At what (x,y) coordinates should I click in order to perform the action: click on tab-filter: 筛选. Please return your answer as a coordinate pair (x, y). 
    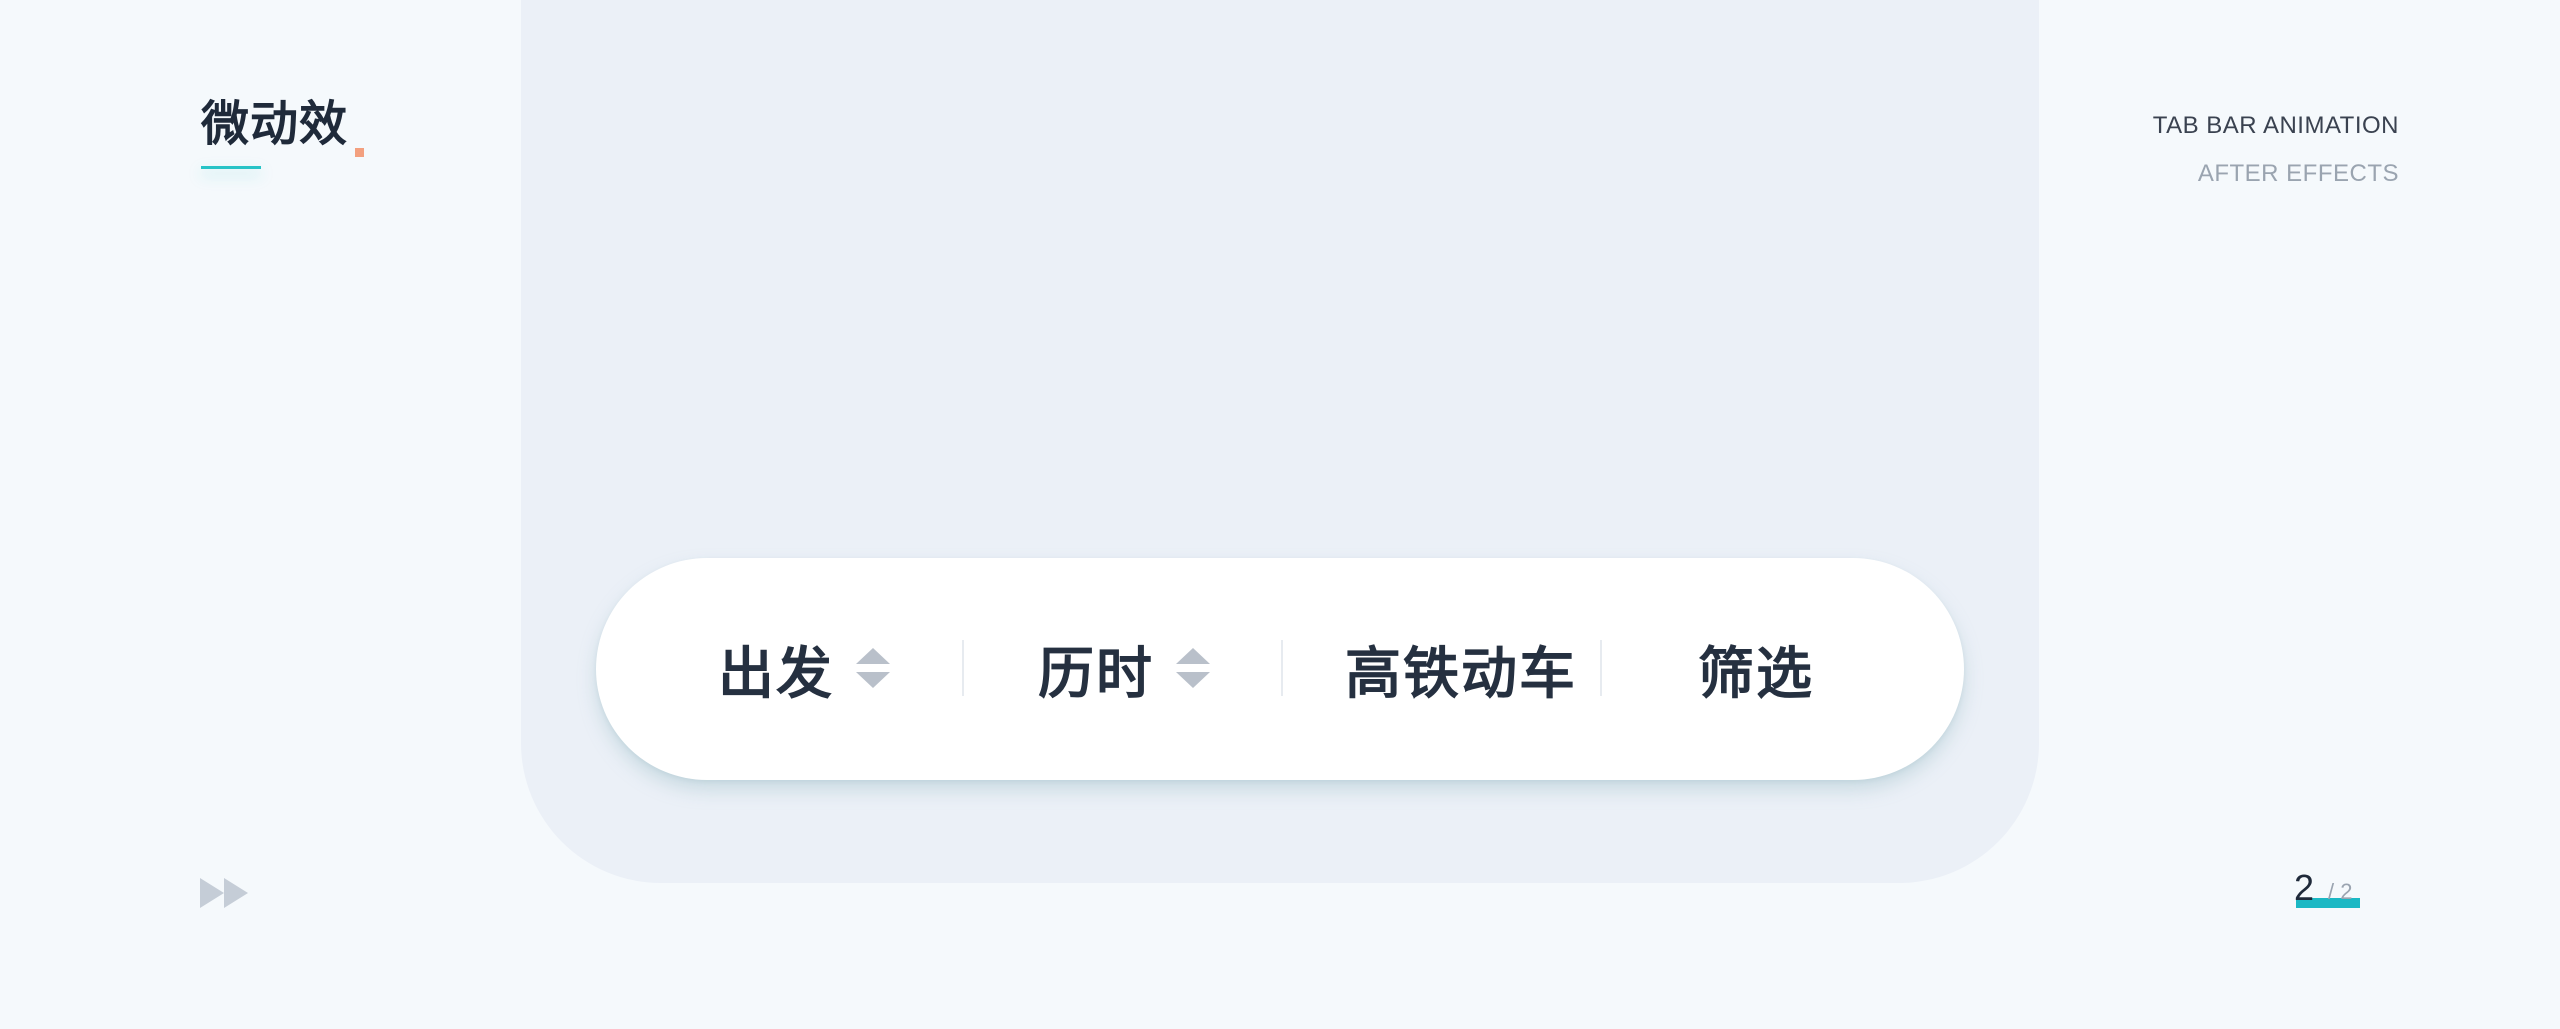
    Looking at the image, I should click on (1756, 669).